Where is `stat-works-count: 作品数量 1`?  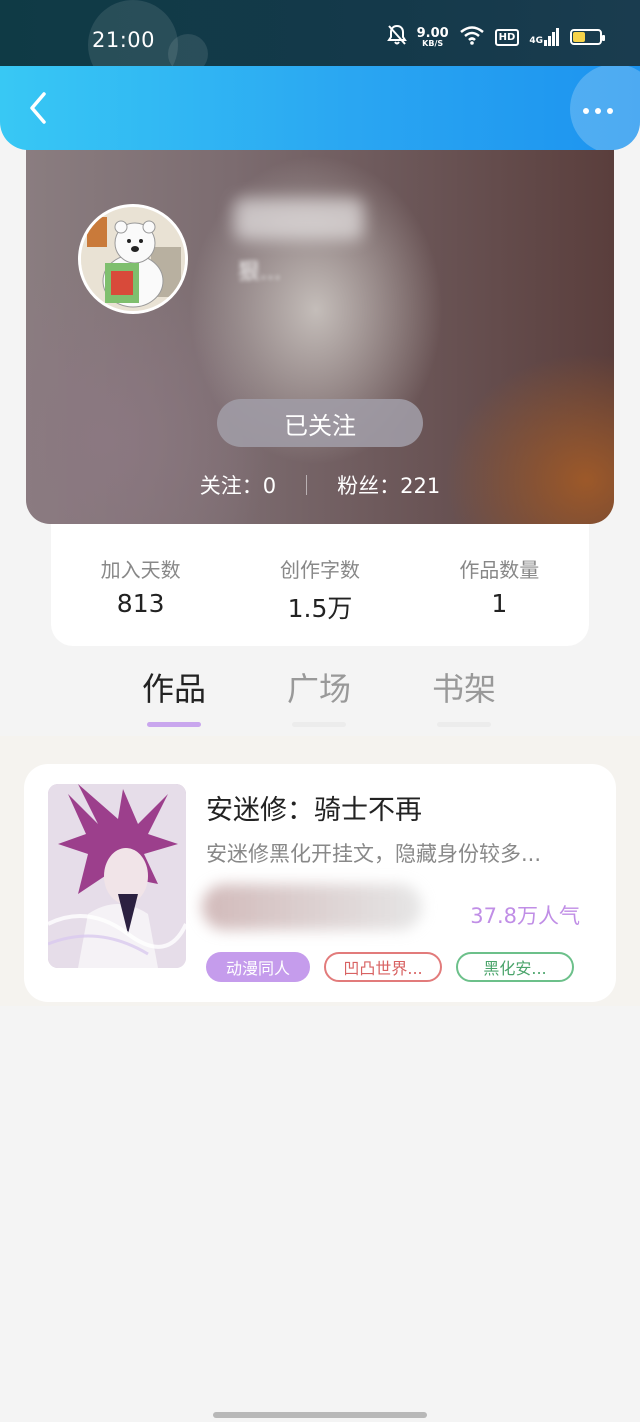
stat-works-count: 作品数量 1 is located at coordinates (499, 585).